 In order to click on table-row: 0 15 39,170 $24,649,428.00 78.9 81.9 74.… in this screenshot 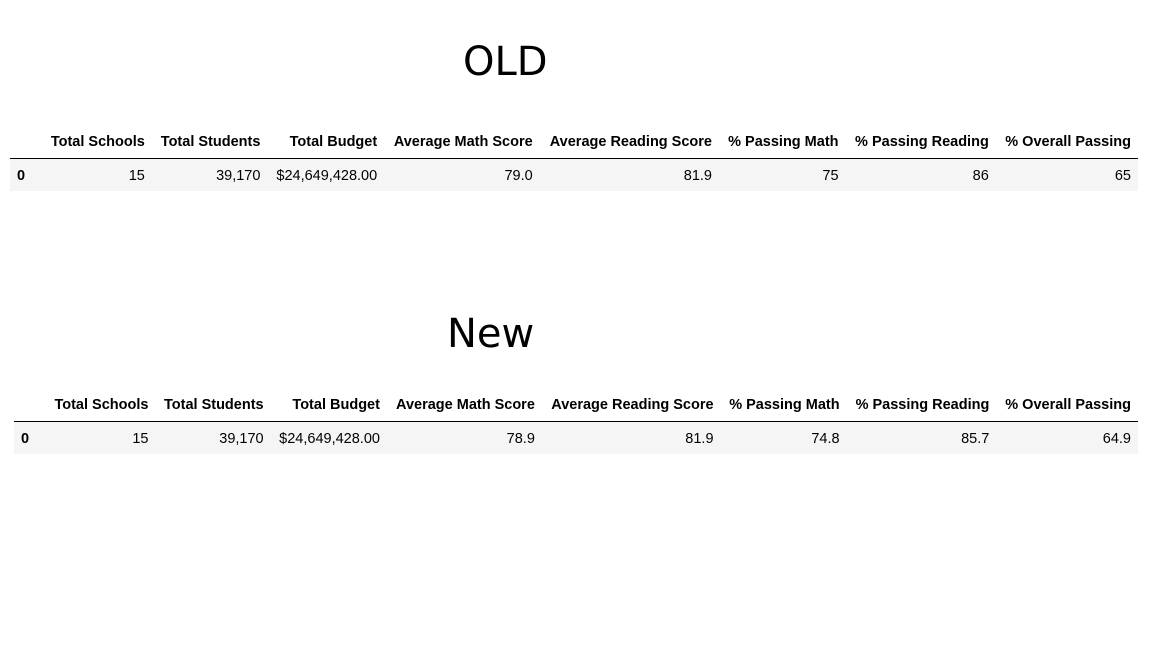, I will do `click(576, 437)`.